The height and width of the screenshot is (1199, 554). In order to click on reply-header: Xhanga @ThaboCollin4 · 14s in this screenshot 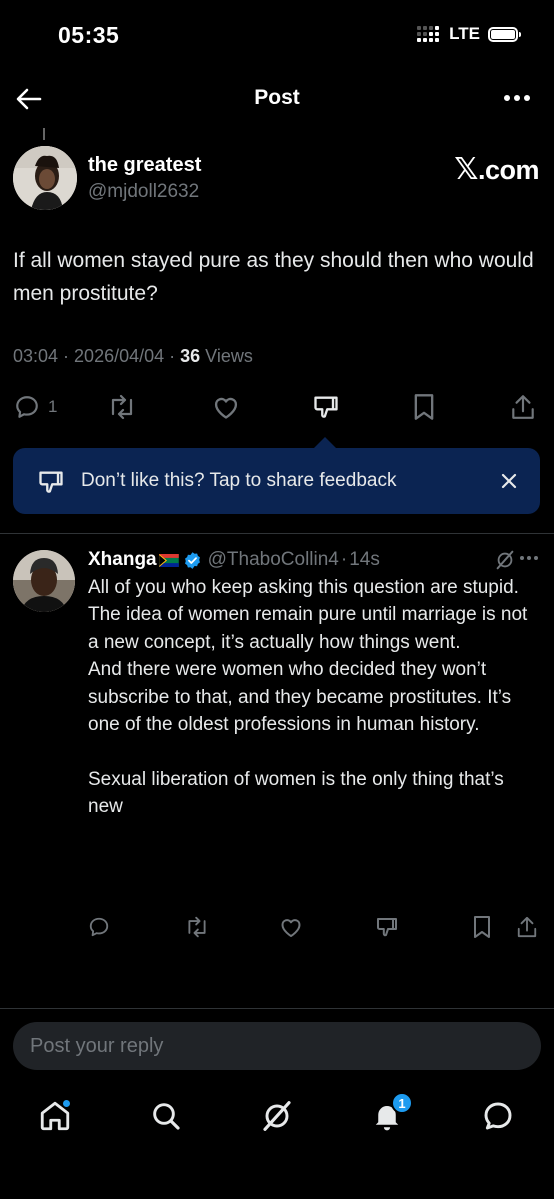, I will do `click(234, 560)`.